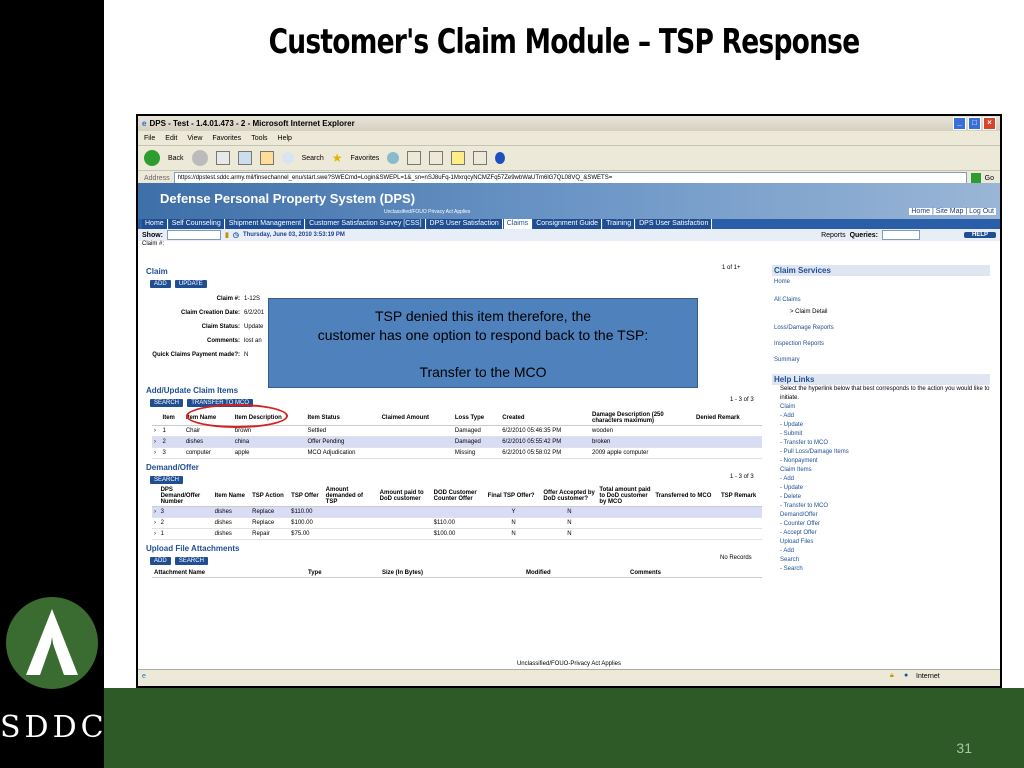  Describe the element at coordinates (199, 158) in the screenshot. I see `forward-arrow-icon` at that location.